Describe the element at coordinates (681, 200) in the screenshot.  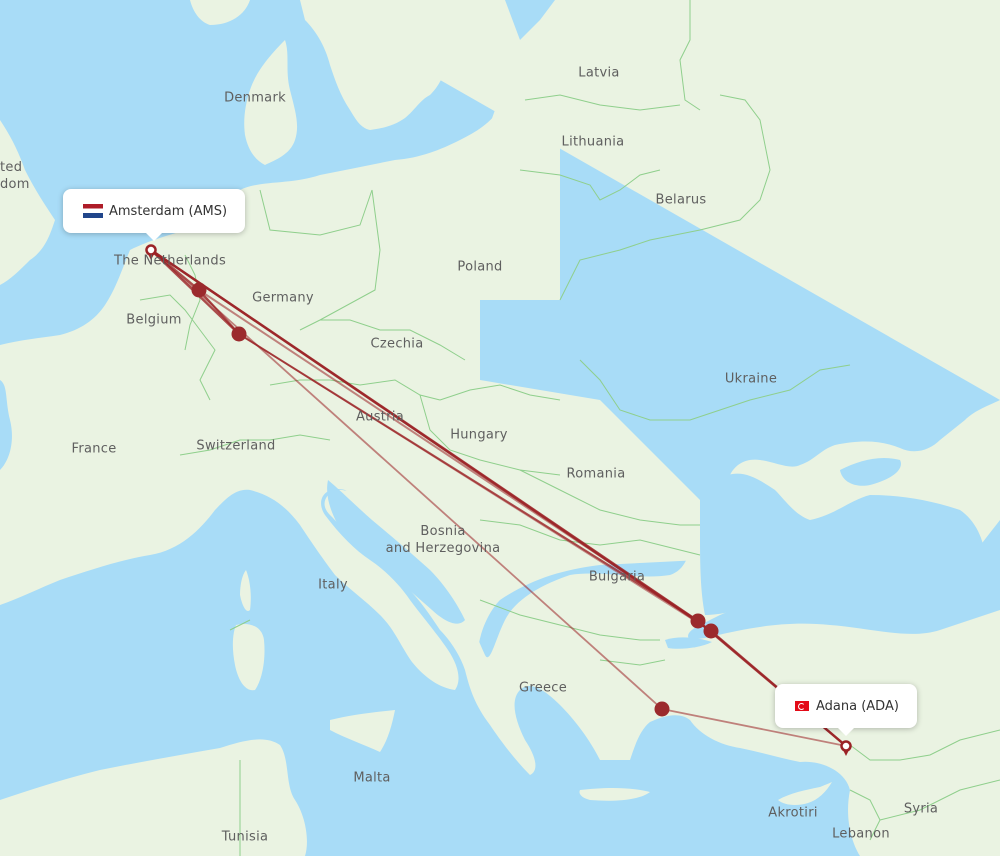
I see `country-label-belarus: Belarus` at that location.